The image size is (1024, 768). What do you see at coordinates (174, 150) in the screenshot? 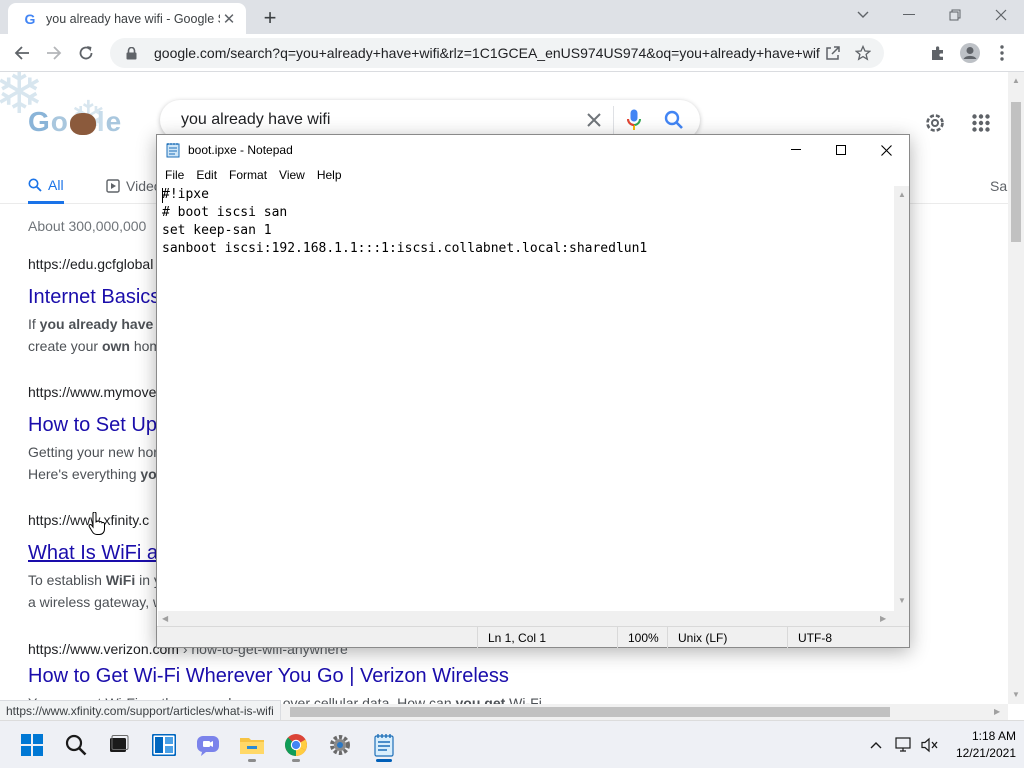
I see `notepad-app-icon` at bounding box center [174, 150].